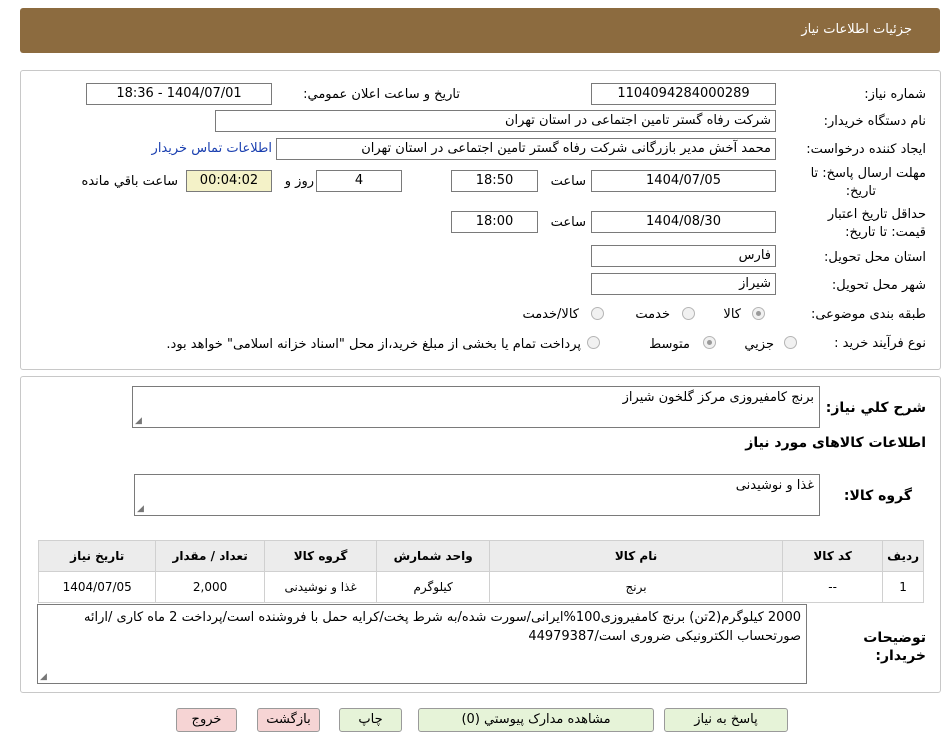 This screenshot has height=753, width=944. What do you see at coordinates (206, 720) in the screenshot?
I see `exit-button: خروج` at bounding box center [206, 720].